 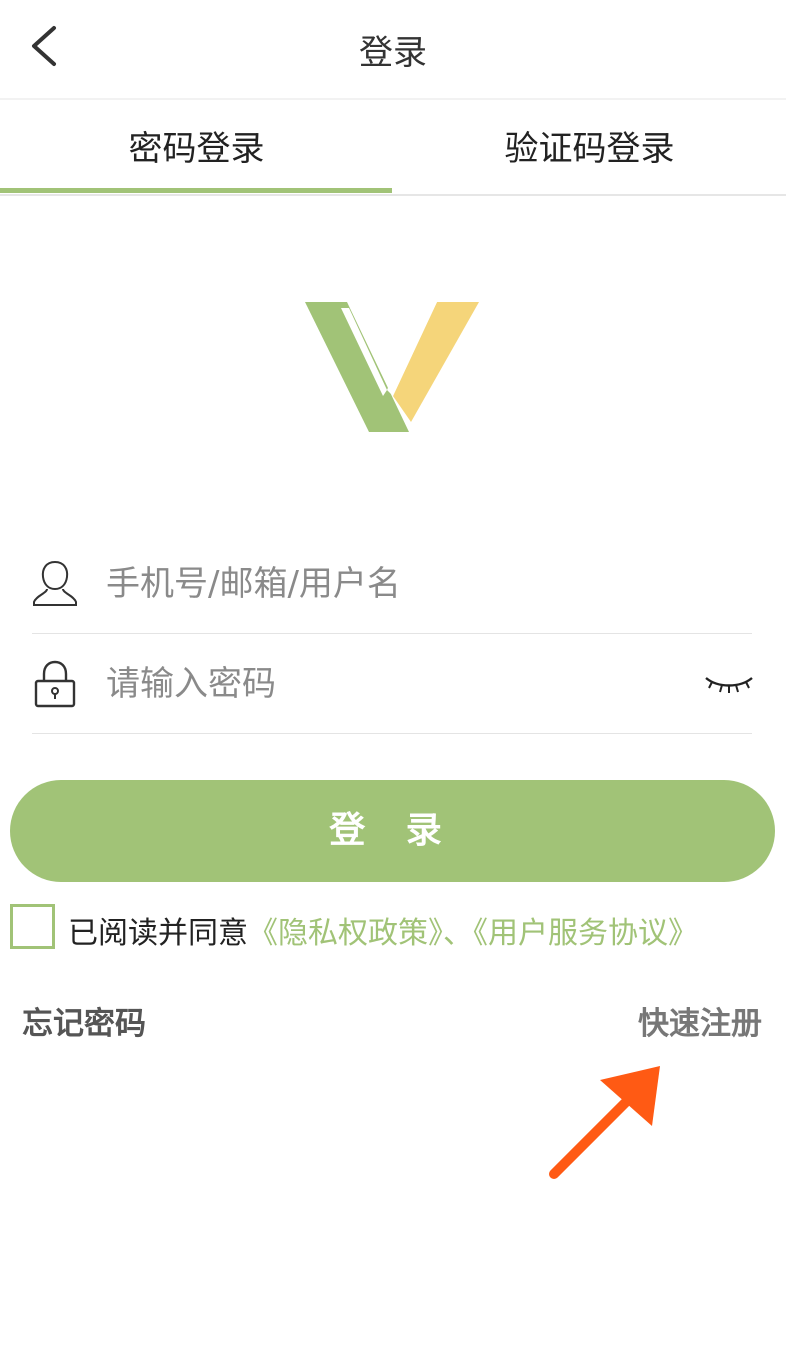 I want to click on agreement-text: 已阅读并同意《隐私权政策》、《用户服务协议》, so click(x=383, y=930).